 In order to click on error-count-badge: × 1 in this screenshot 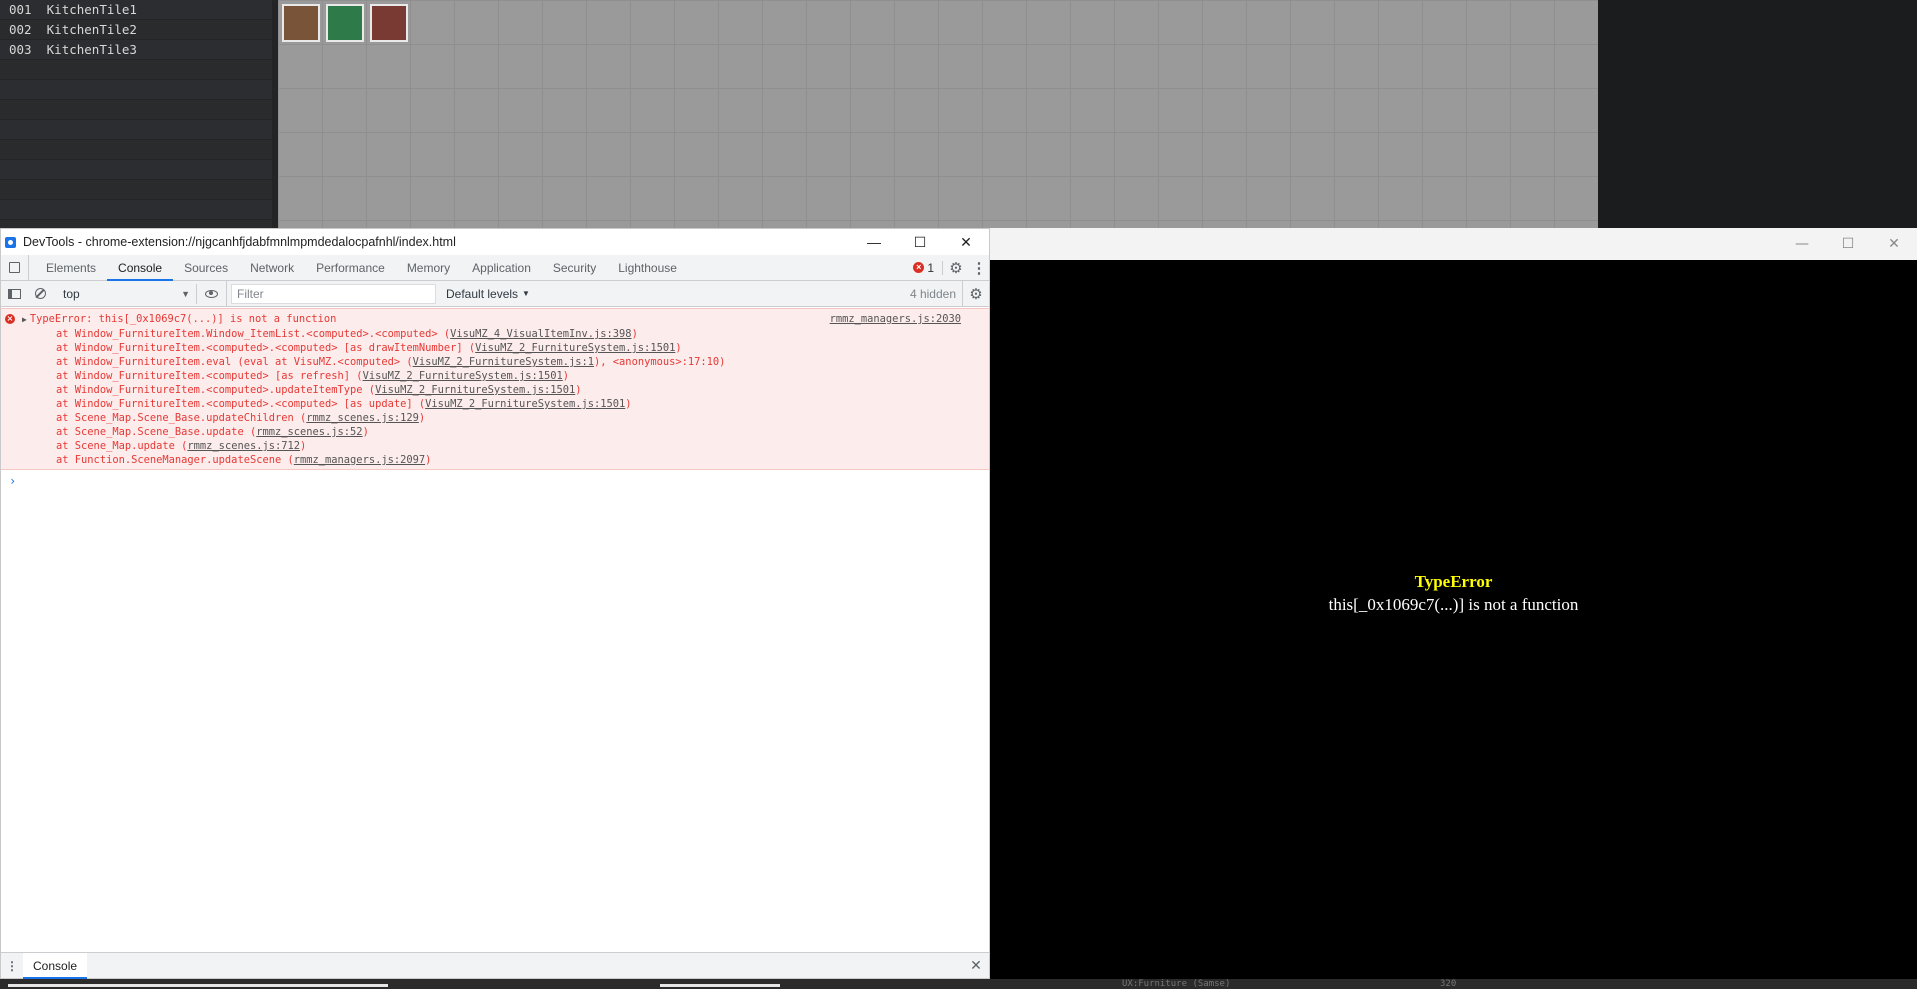, I will do `click(924, 267)`.